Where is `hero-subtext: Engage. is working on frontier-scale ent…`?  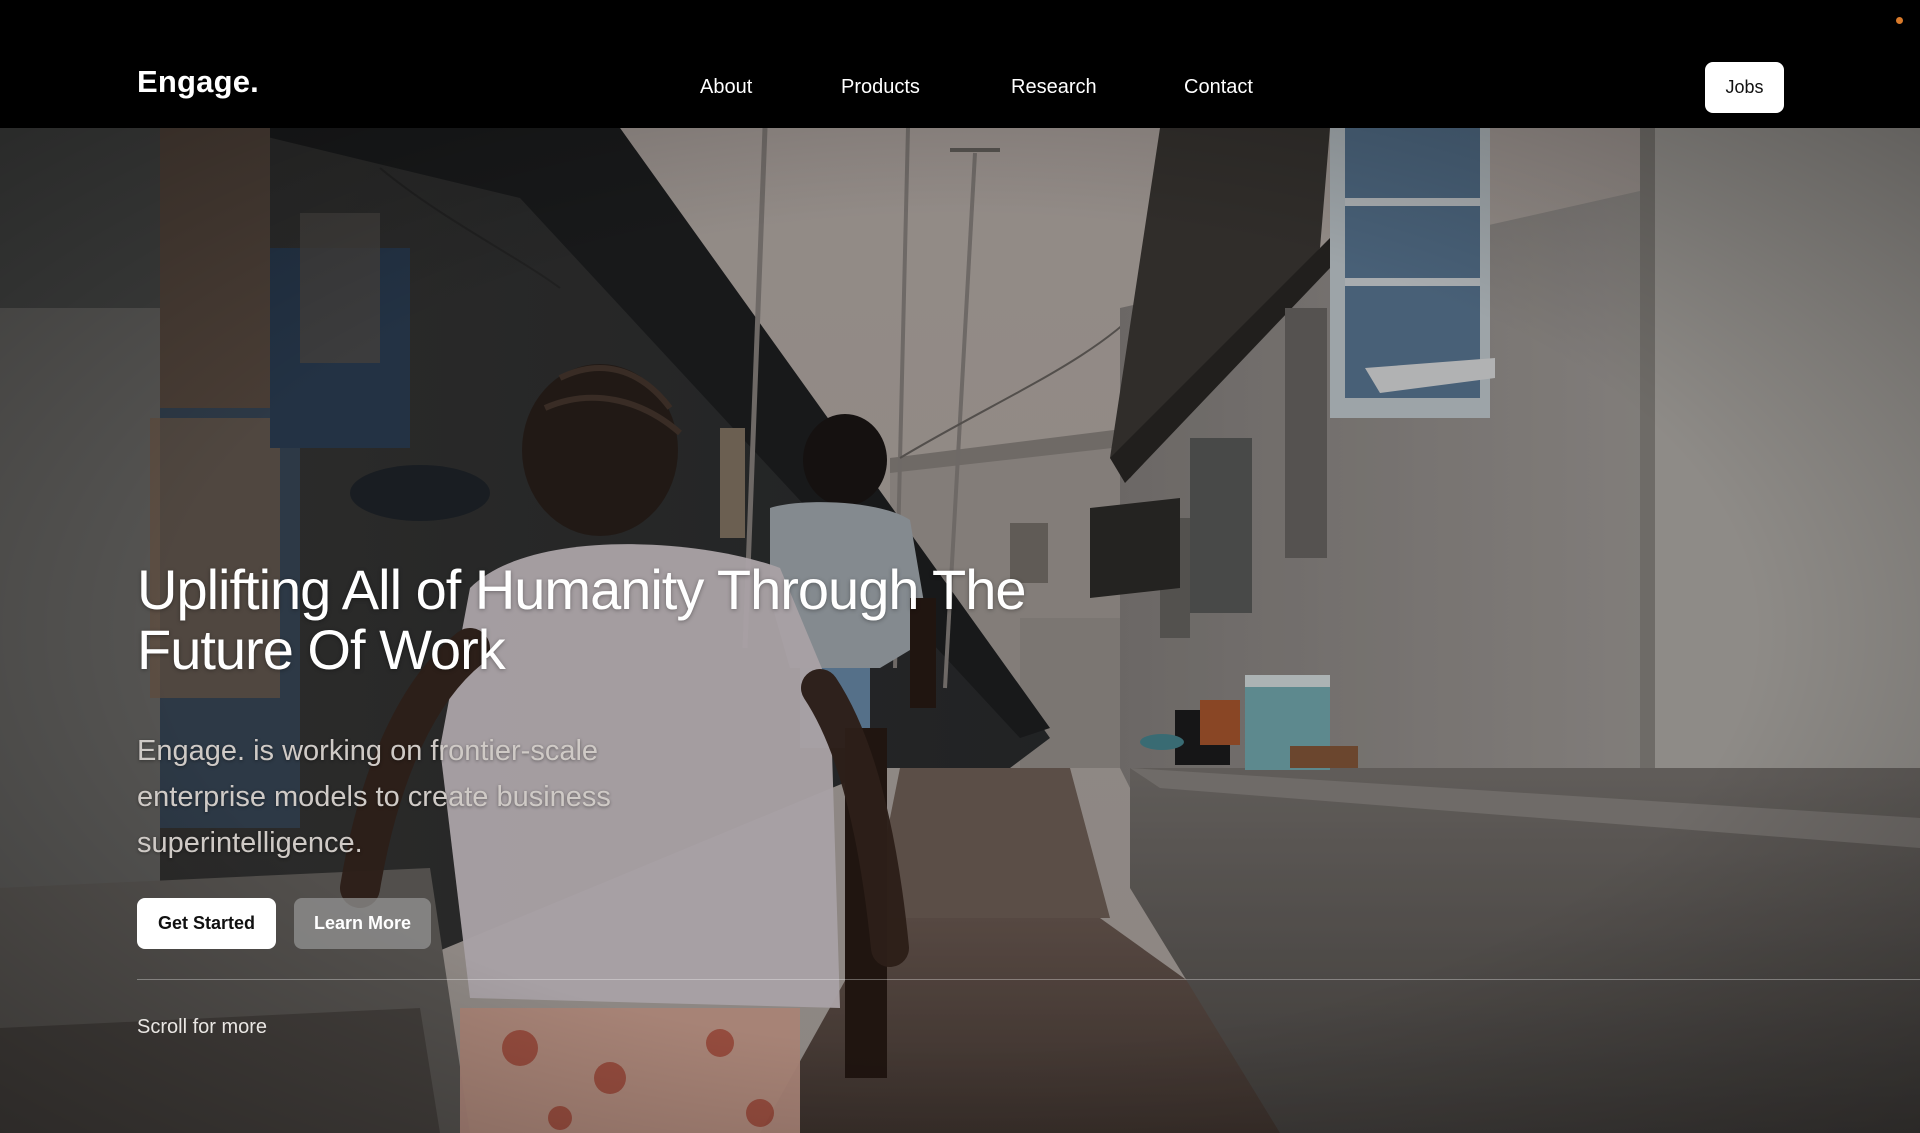 hero-subtext: Engage. is working on frontier-scale ent… is located at coordinates (374, 797).